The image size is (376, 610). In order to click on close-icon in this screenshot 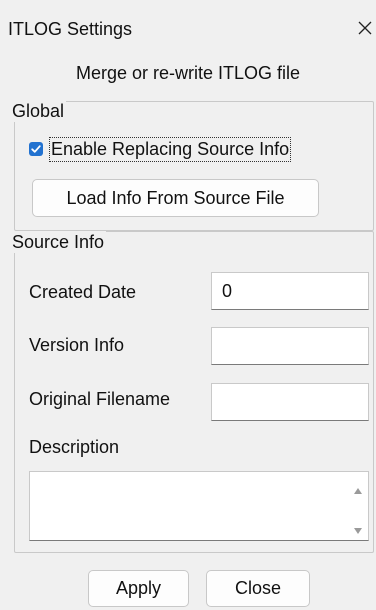, I will do `click(365, 28)`.